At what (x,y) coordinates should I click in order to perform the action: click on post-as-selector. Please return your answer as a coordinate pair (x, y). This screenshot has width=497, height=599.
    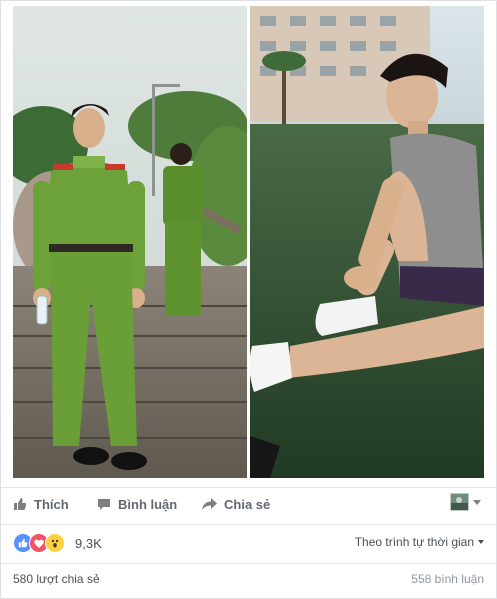
    Looking at the image, I should click on (465, 502).